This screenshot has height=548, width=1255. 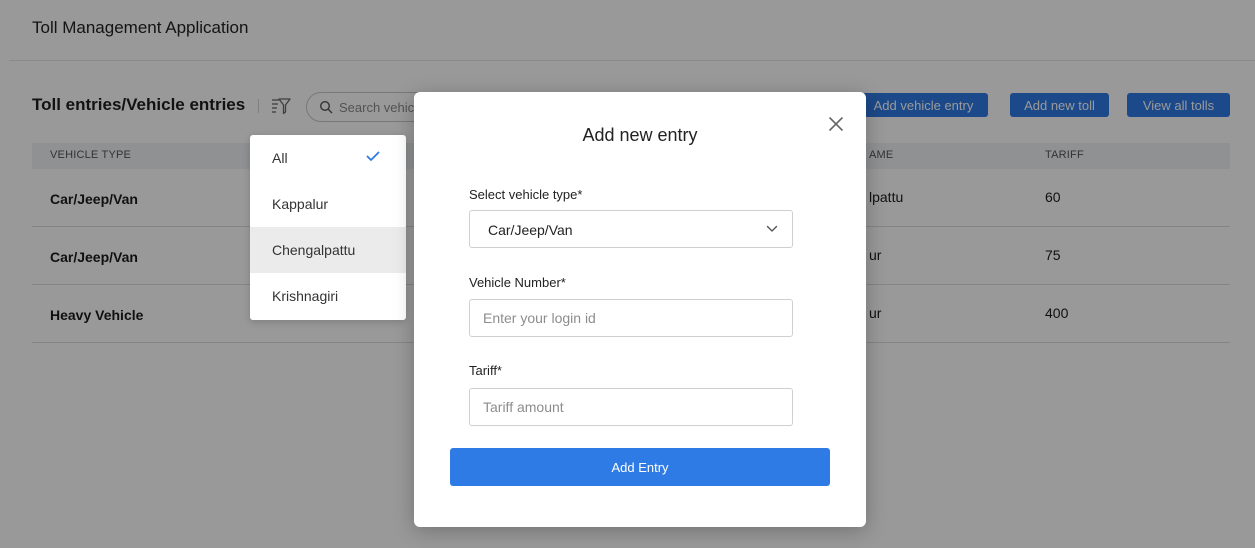 I want to click on filter-option-chengalpattu: Chengalpattu, so click(x=328, y=250).